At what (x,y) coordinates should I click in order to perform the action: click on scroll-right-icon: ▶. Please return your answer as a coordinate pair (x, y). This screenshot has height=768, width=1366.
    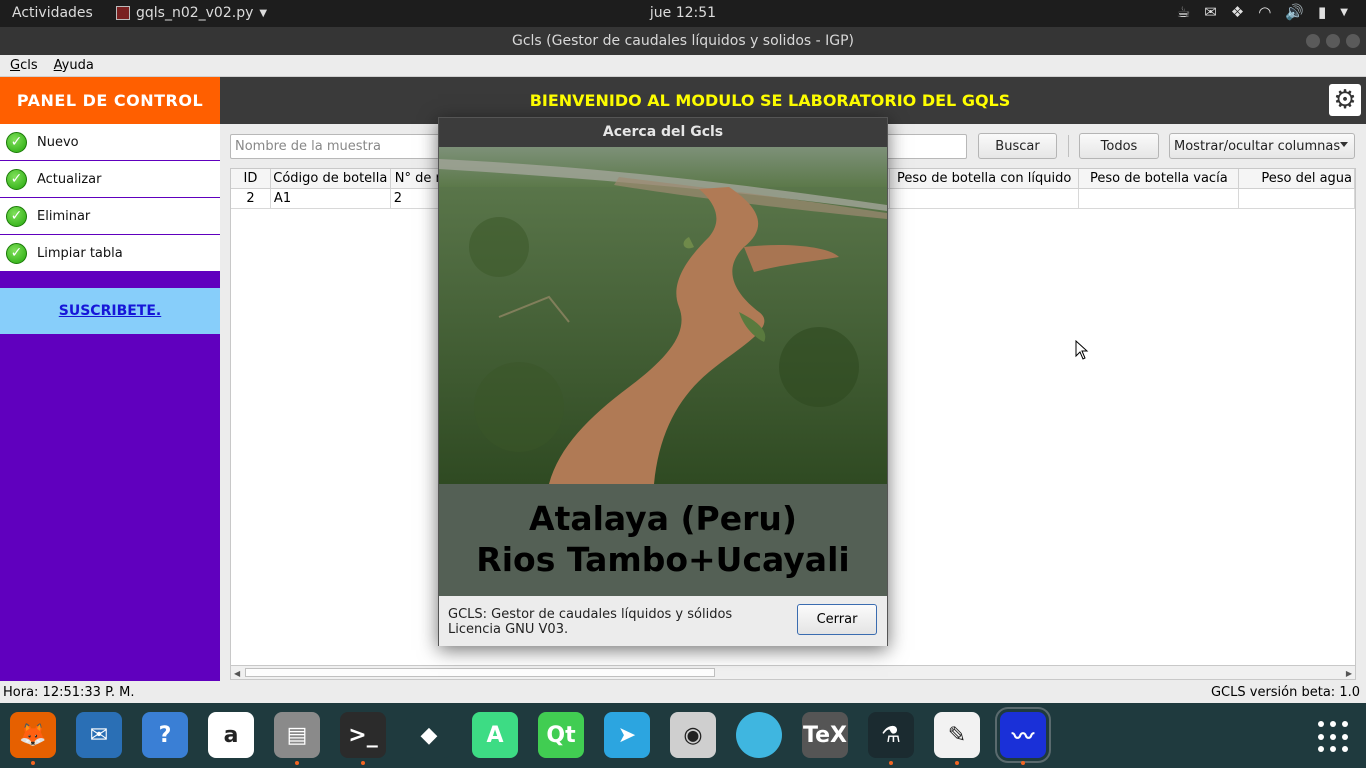
    Looking at the image, I should click on (1349, 673).